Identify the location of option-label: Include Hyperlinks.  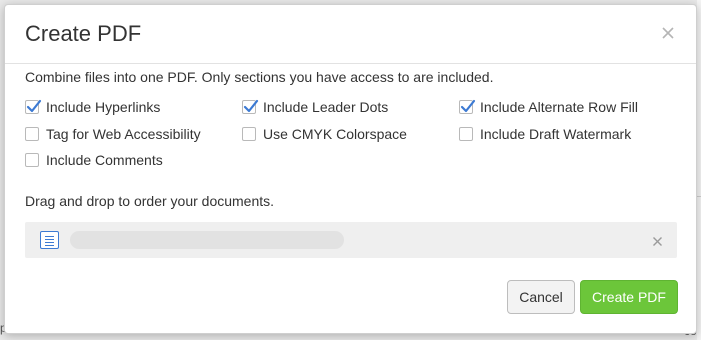
(103, 107).